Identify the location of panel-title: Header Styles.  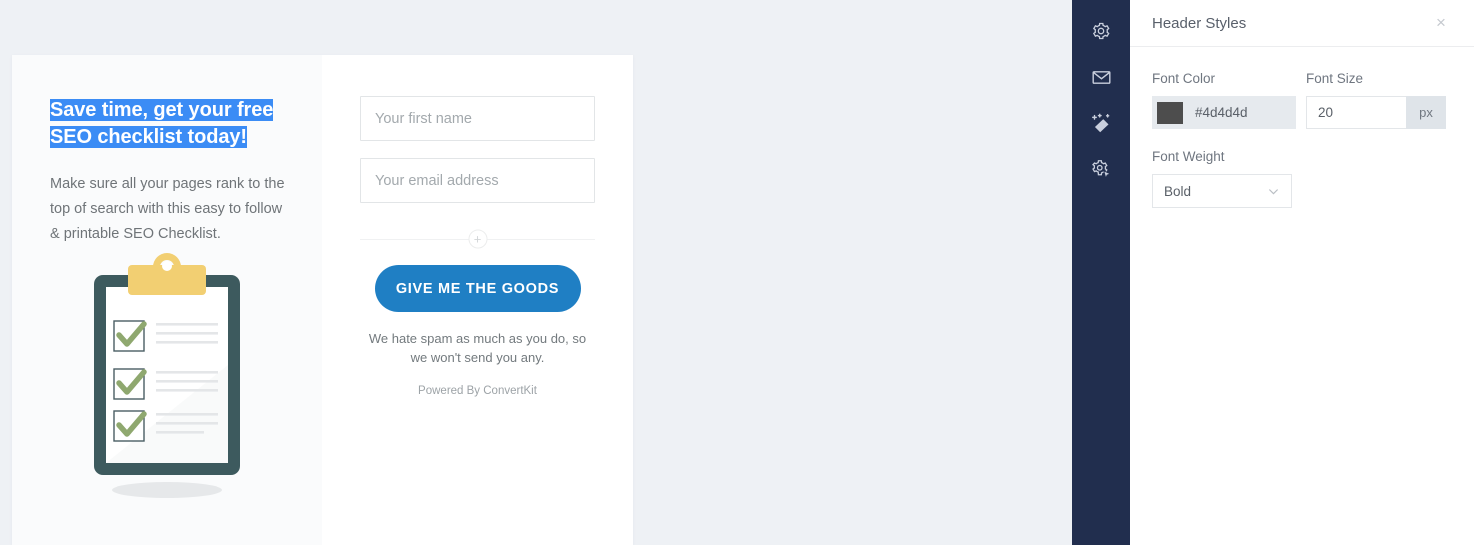
(1199, 23).